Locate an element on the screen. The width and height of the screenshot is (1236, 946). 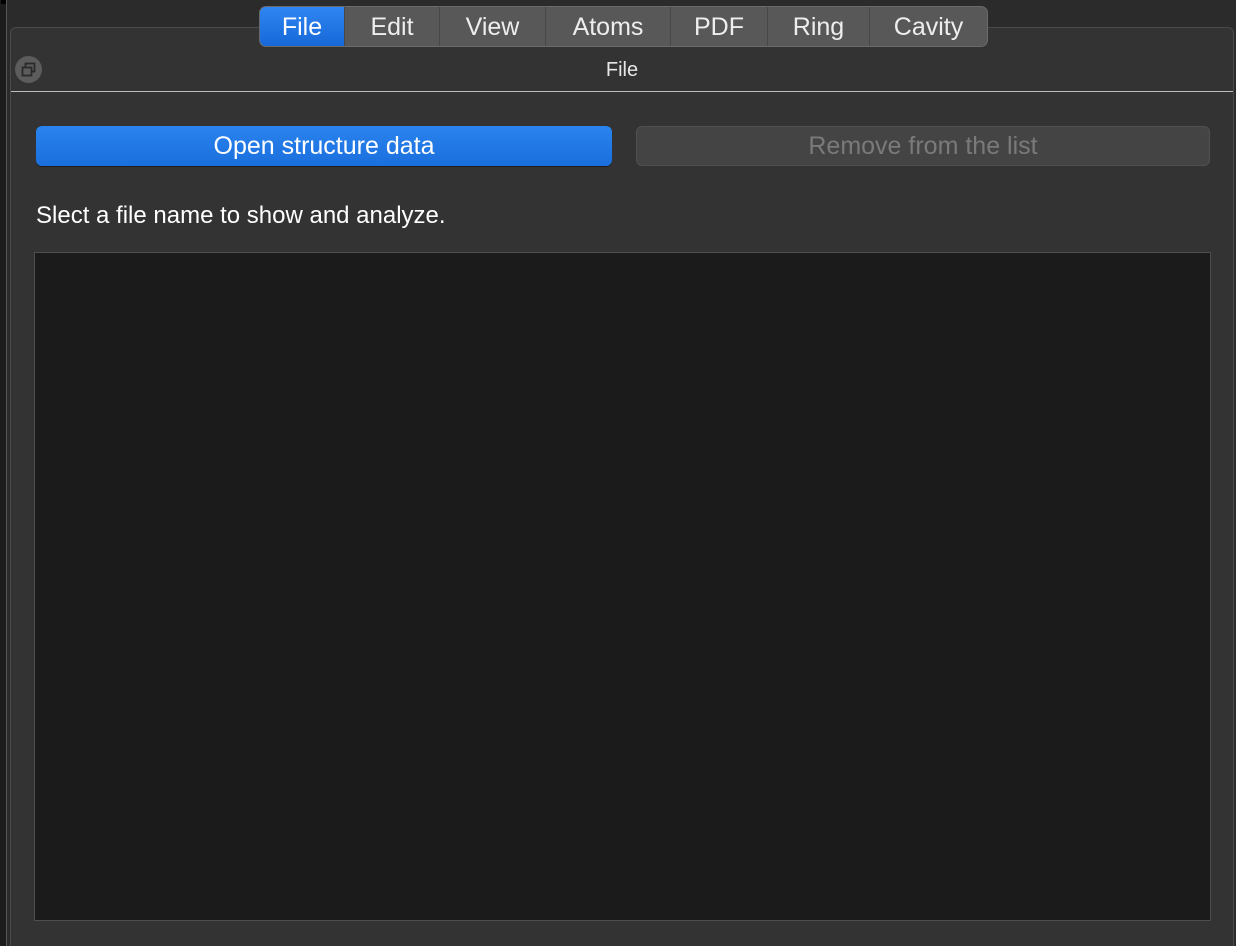
tab-view: View is located at coordinates (492, 26).